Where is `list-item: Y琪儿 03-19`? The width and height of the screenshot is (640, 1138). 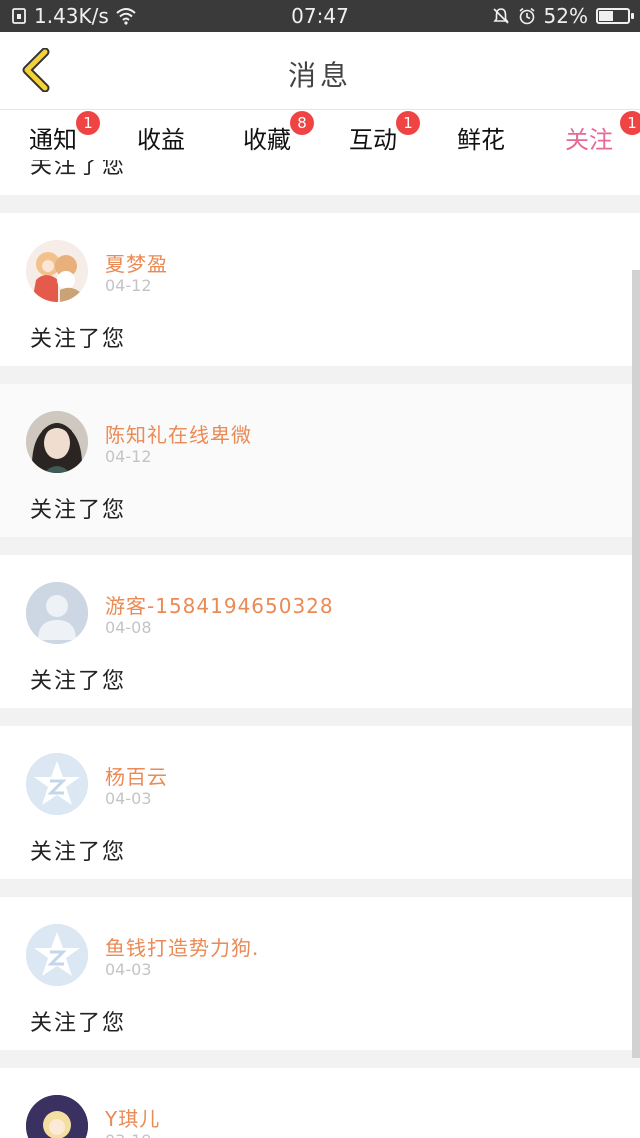 list-item: Y琪儿 03-19 is located at coordinates (320, 1103).